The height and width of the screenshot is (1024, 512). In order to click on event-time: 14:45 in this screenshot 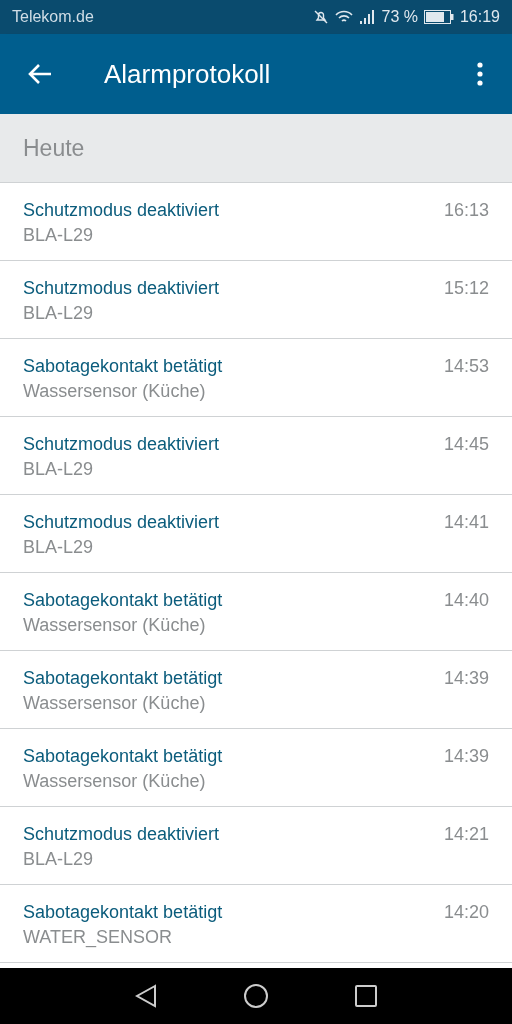, I will do `click(466, 444)`.